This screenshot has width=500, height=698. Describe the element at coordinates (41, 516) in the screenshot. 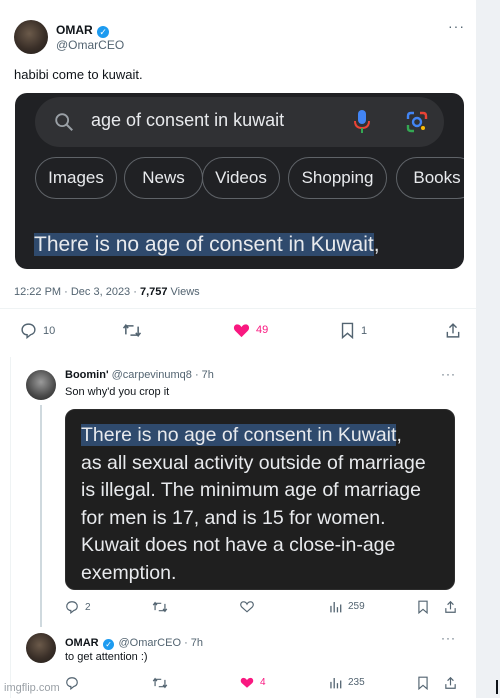

I see `thread-line` at that location.